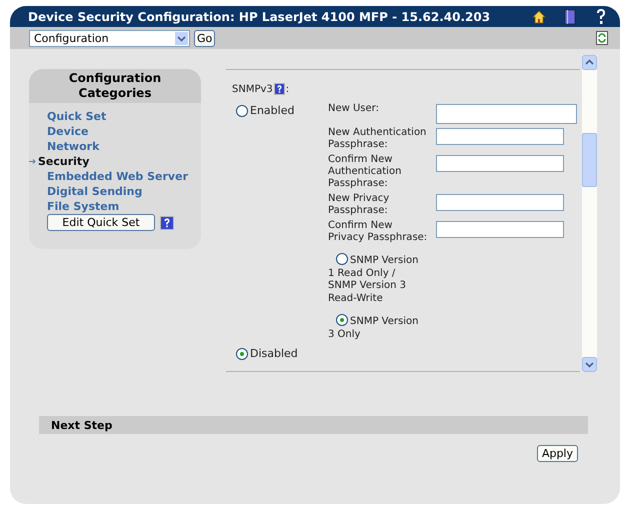 This screenshot has width=622, height=527. What do you see at coordinates (252, 89) in the screenshot?
I see `snmpv3-label: SNMPv3` at bounding box center [252, 89].